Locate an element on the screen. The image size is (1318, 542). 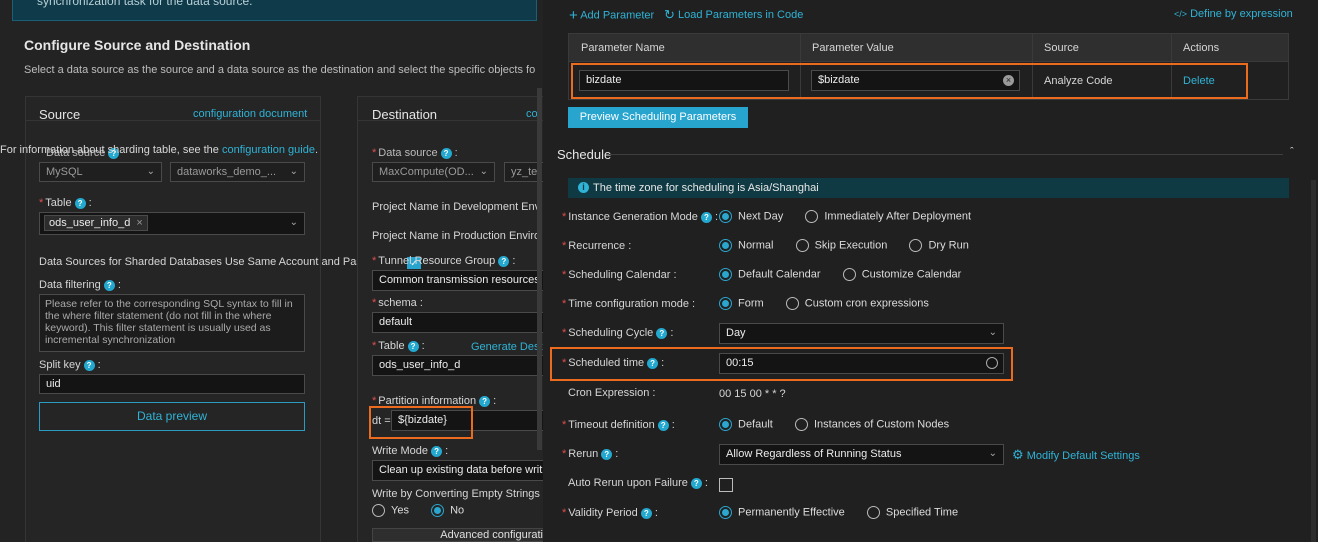
radio-custom-calendar is located at coordinates (849, 274).